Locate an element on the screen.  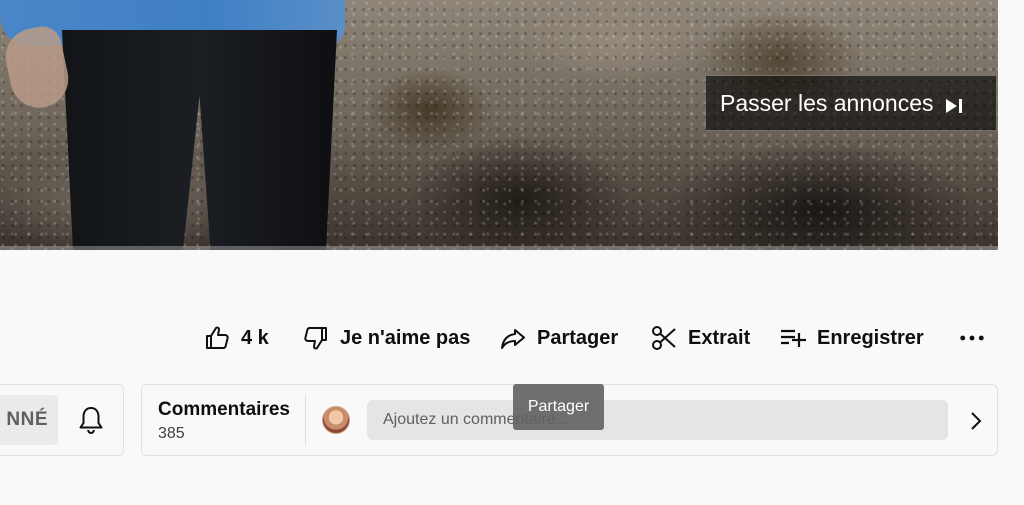
avatar is located at coordinates (336, 420).